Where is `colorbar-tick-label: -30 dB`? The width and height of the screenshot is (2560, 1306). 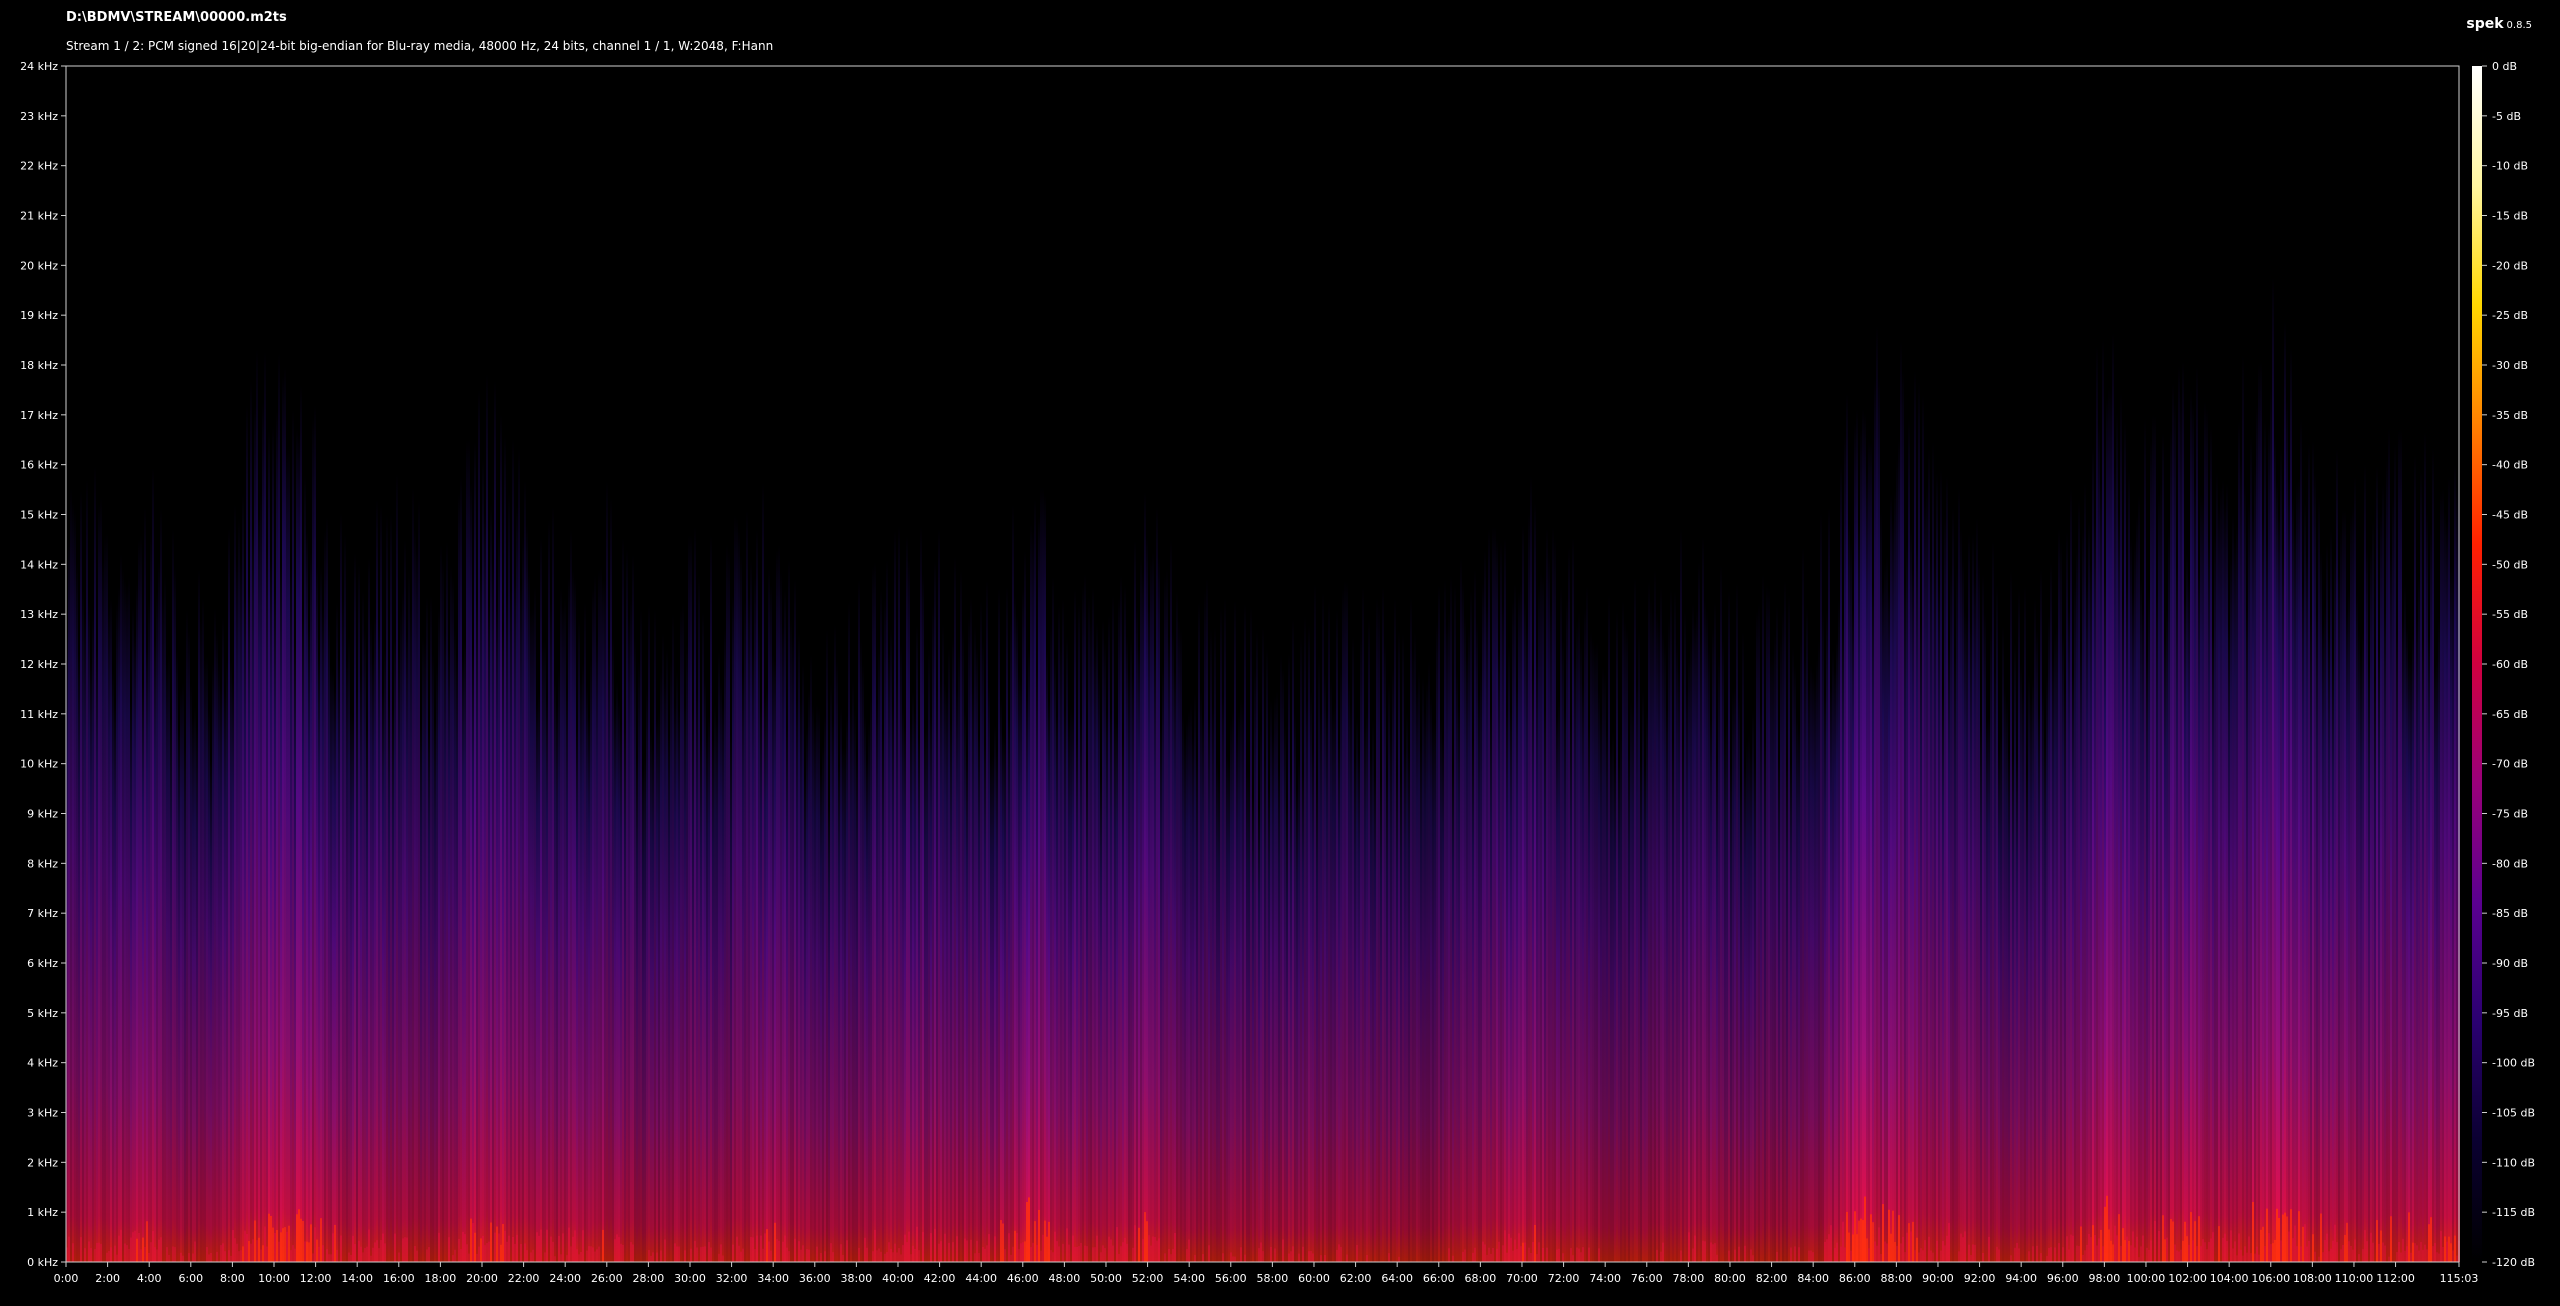 colorbar-tick-label: -30 dB is located at coordinates (2510, 365).